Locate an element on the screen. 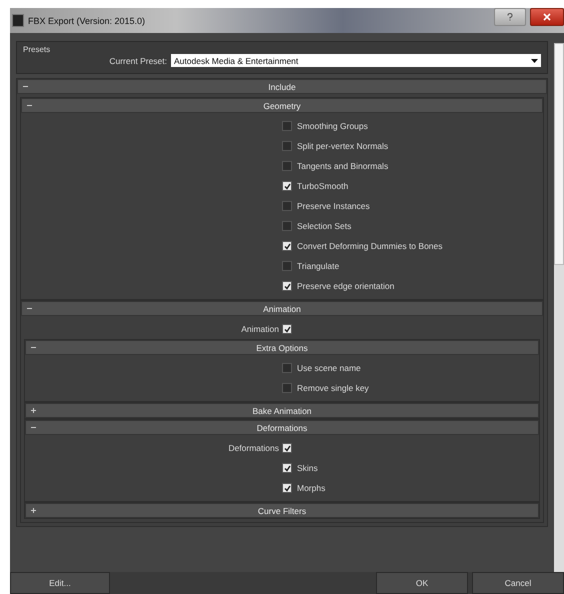 Image resolution: width=564 pixels, height=594 pixels. close-button is located at coordinates (547, 17).